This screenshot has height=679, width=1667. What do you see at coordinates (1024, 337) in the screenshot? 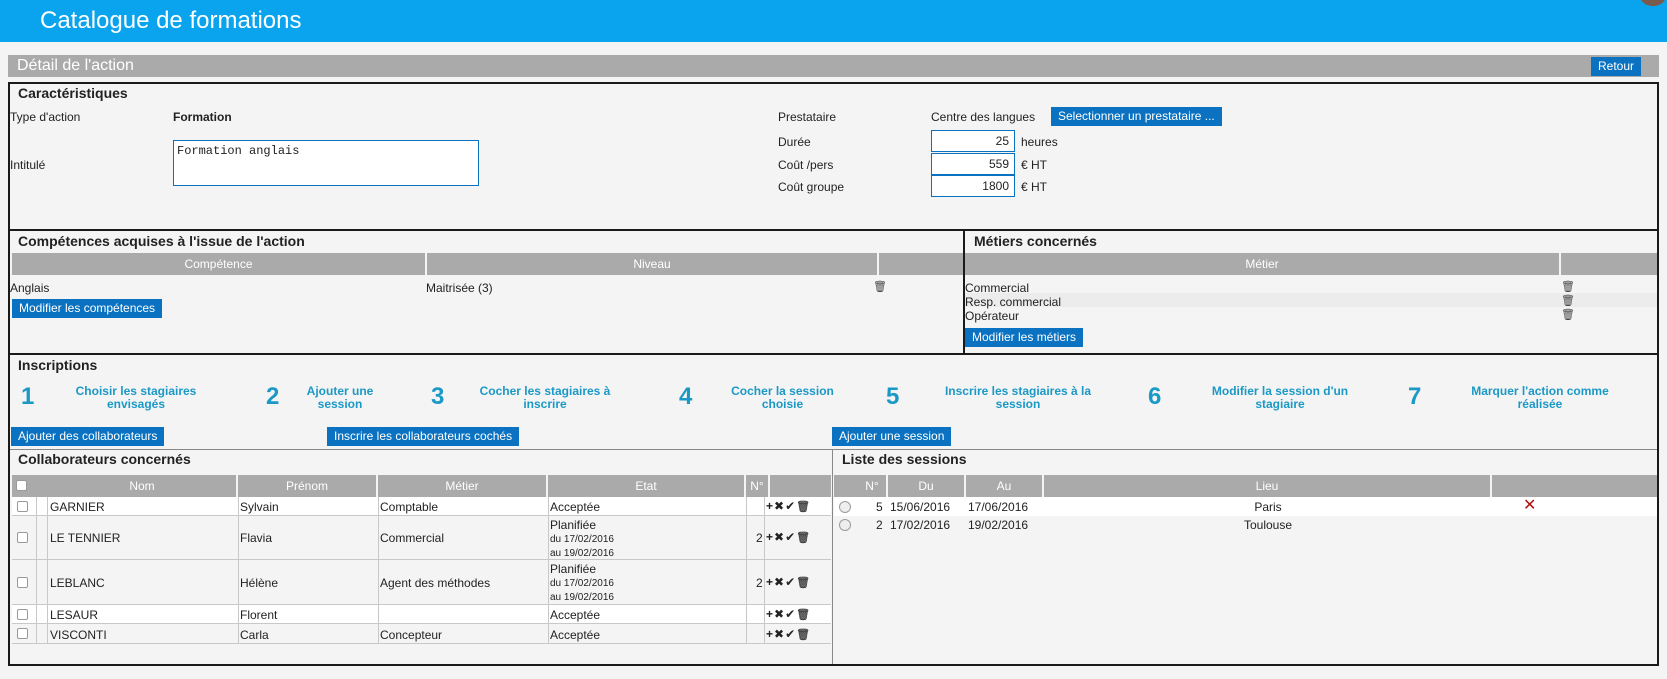
I see `edit-jobs-button: Modifier les métiers` at bounding box center [1024, 337].